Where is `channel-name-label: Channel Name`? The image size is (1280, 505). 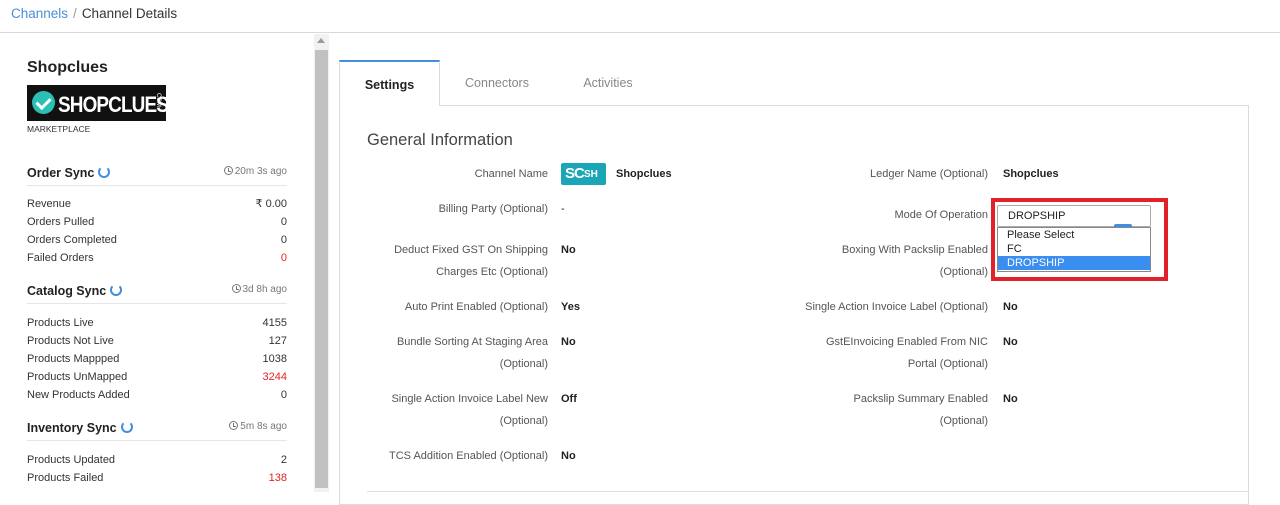
channel-name-label: Channel Name is located at coordinates (511, 174).